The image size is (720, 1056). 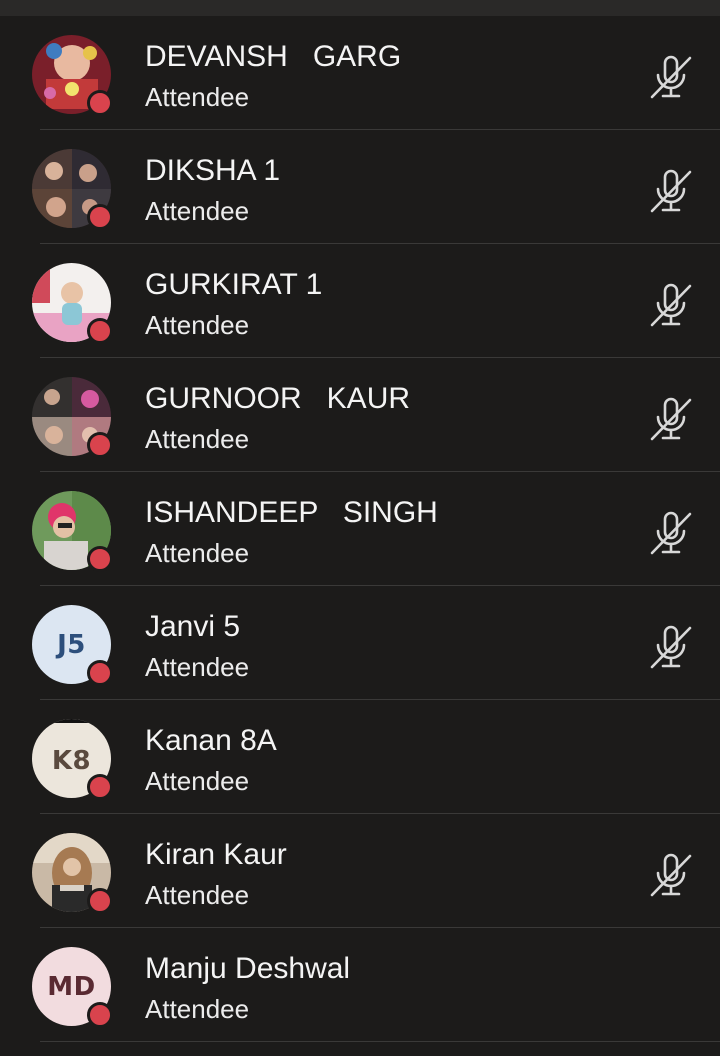 What do you see at coordinates (248, 968) in the screenshot?
I see `participant-name: Manju Deshwal` at bounding box center [248, 968].